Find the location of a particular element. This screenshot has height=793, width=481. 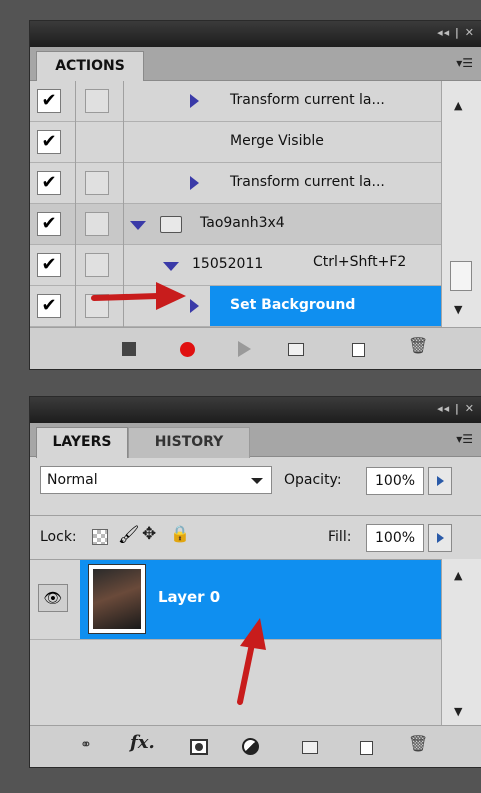

opacity-slider-button is located at coordinates (440, 481).